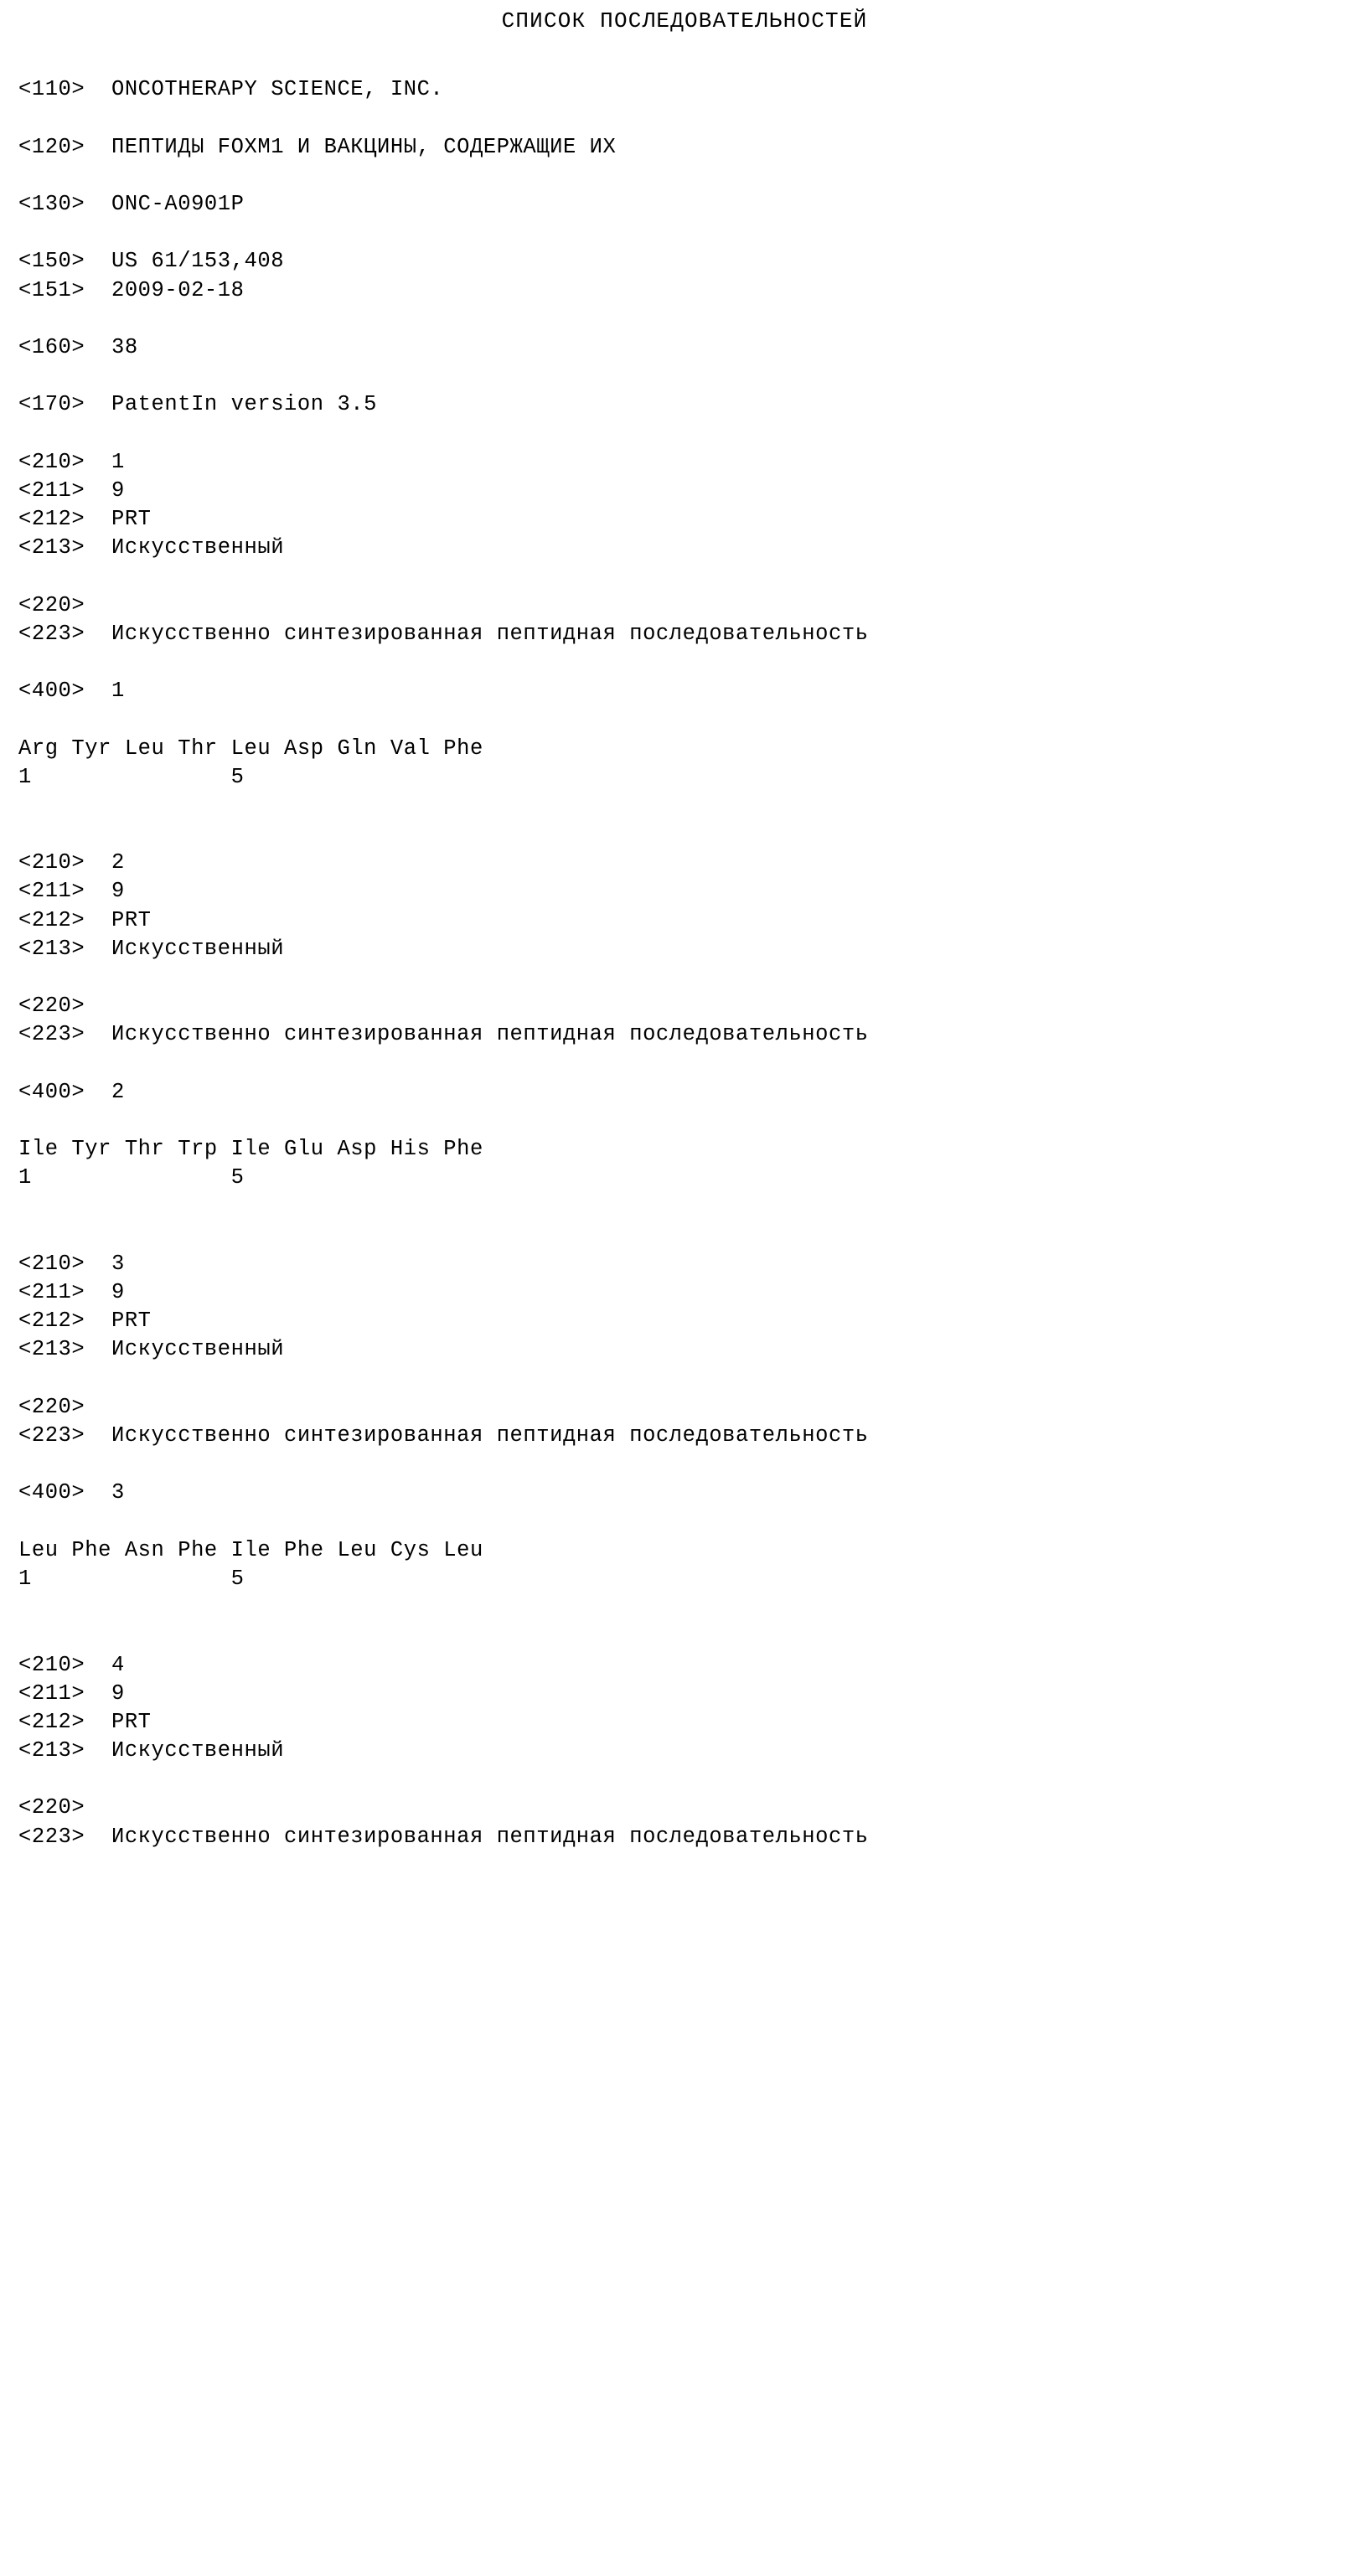 This screenshot has width=1369, height=2576. Describe the element at coordinates (71, 461) in the screenshot. I see `listing-field-line: <210> 1` at that location.